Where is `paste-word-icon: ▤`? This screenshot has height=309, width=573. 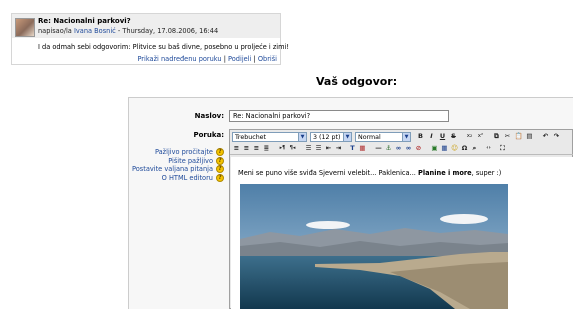 paste-word-icon: ▤ is located at coordinates (529, 136).